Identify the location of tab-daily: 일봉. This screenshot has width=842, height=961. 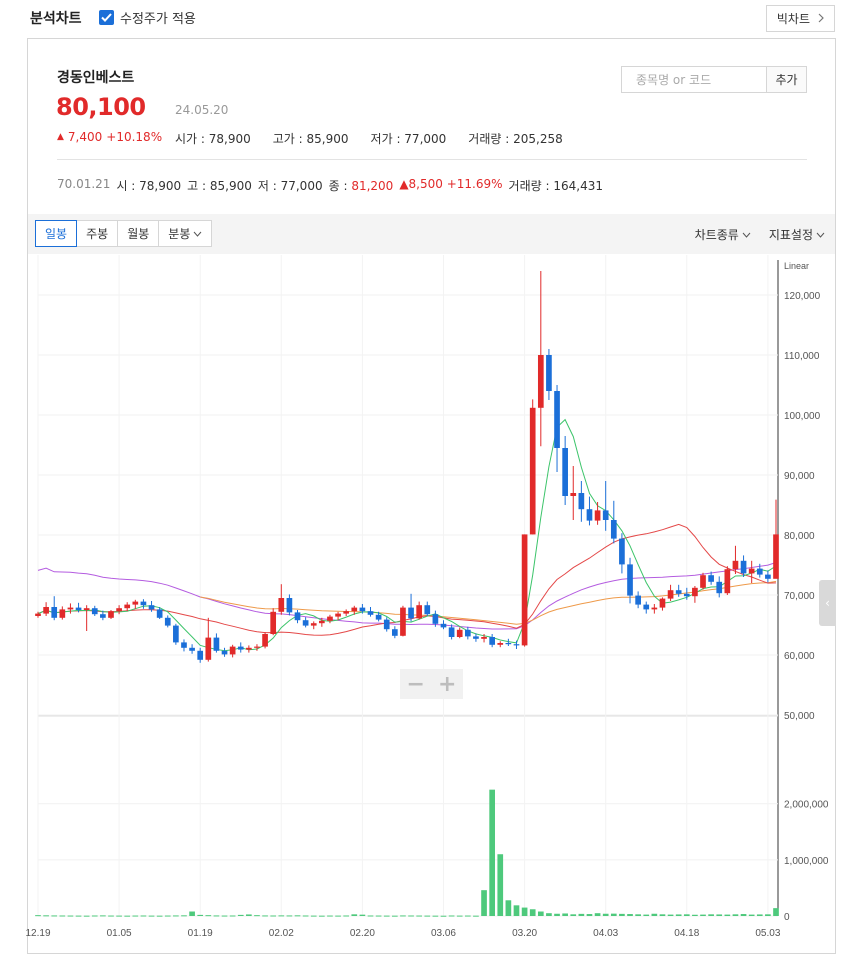
(56, 233).